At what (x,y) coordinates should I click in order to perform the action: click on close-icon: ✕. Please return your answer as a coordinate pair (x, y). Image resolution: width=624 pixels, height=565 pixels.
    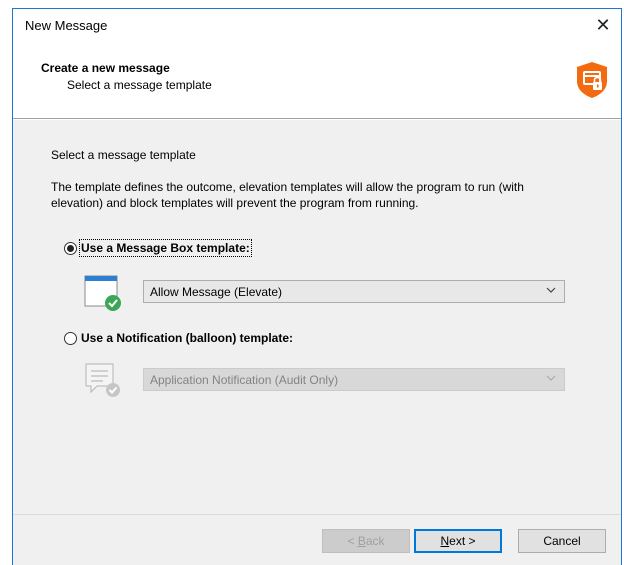
    Looking at the image, I should click on (603, 25).